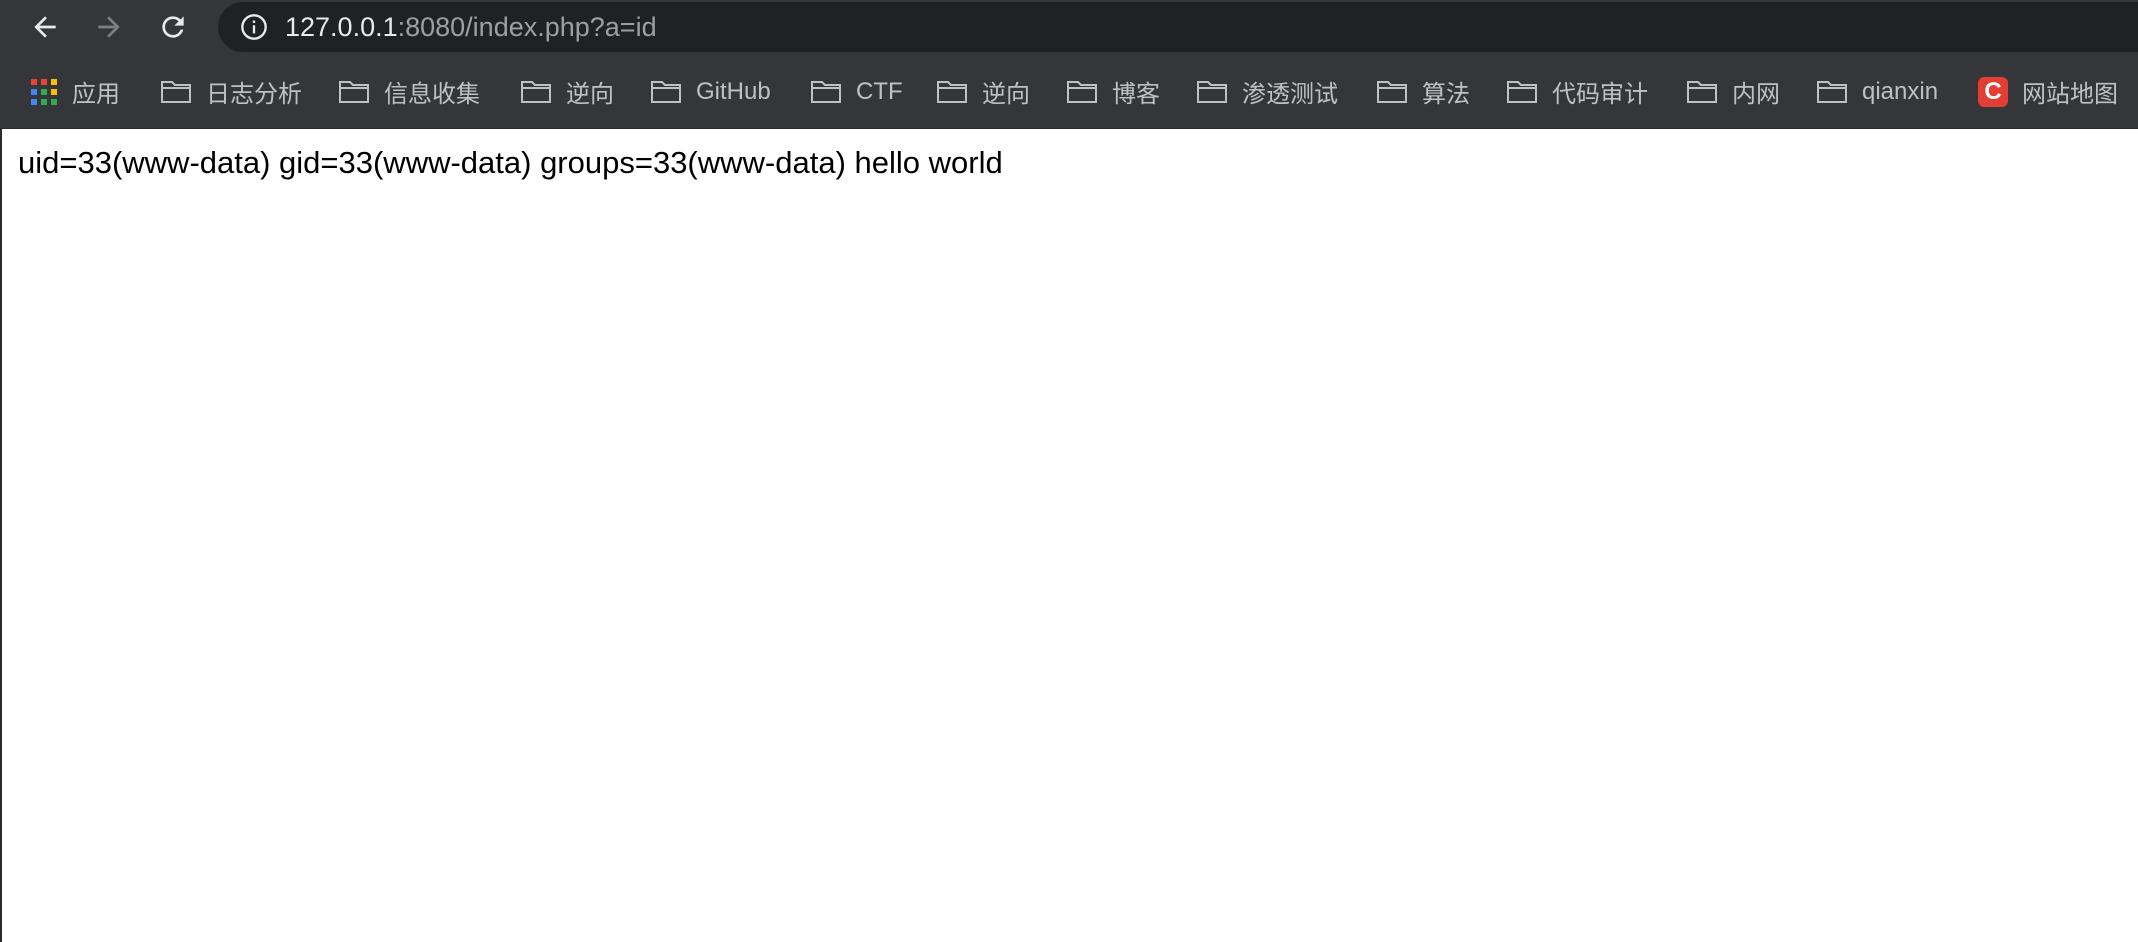 This screenshot has width=2138, height=942. I want to click on bookmarks-bar: 应用 日志分析 信息收集 逆向 GitHub CTF 逆向 博客 渗透测试 算法, so click(1069, 91).